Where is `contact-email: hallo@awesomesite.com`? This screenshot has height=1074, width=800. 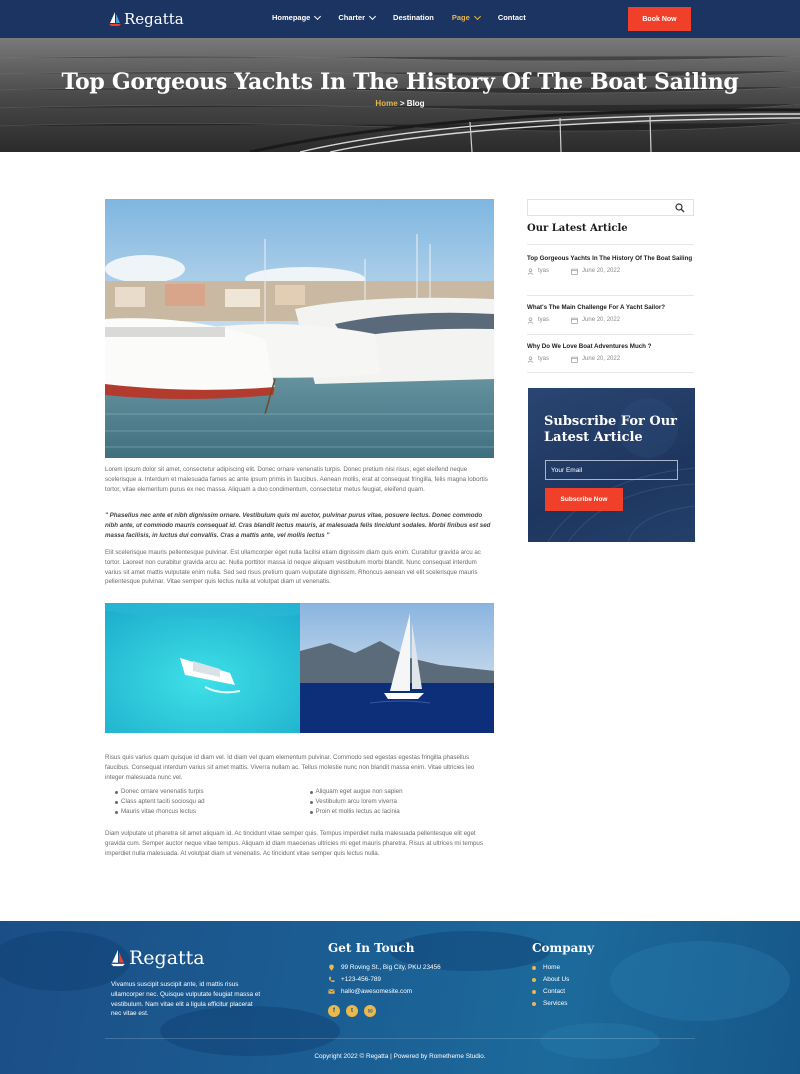
contact-email: hallo@awesomesite.com is located at coordinates (370, 991).